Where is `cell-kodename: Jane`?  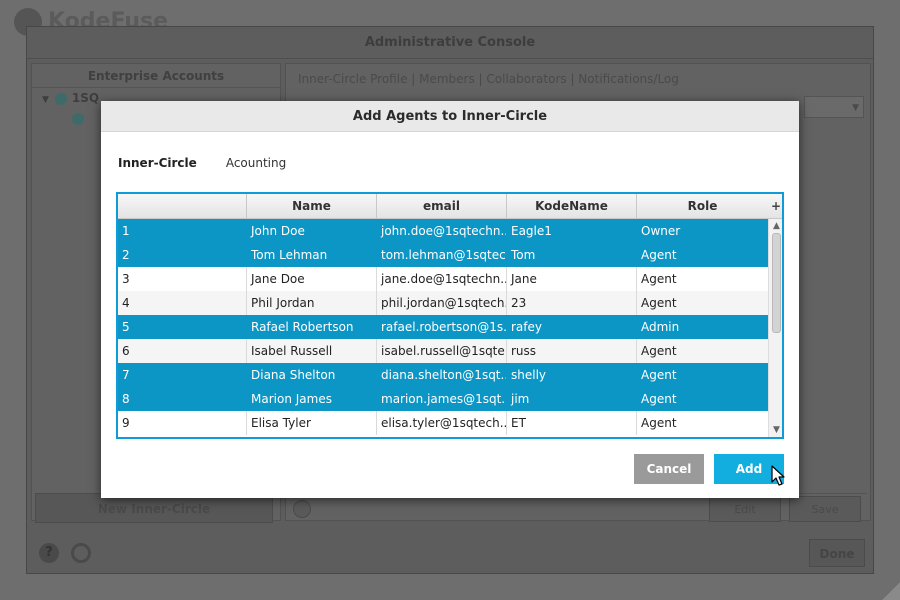 cell-kodename: Jane is located at coordinates (572, 279).